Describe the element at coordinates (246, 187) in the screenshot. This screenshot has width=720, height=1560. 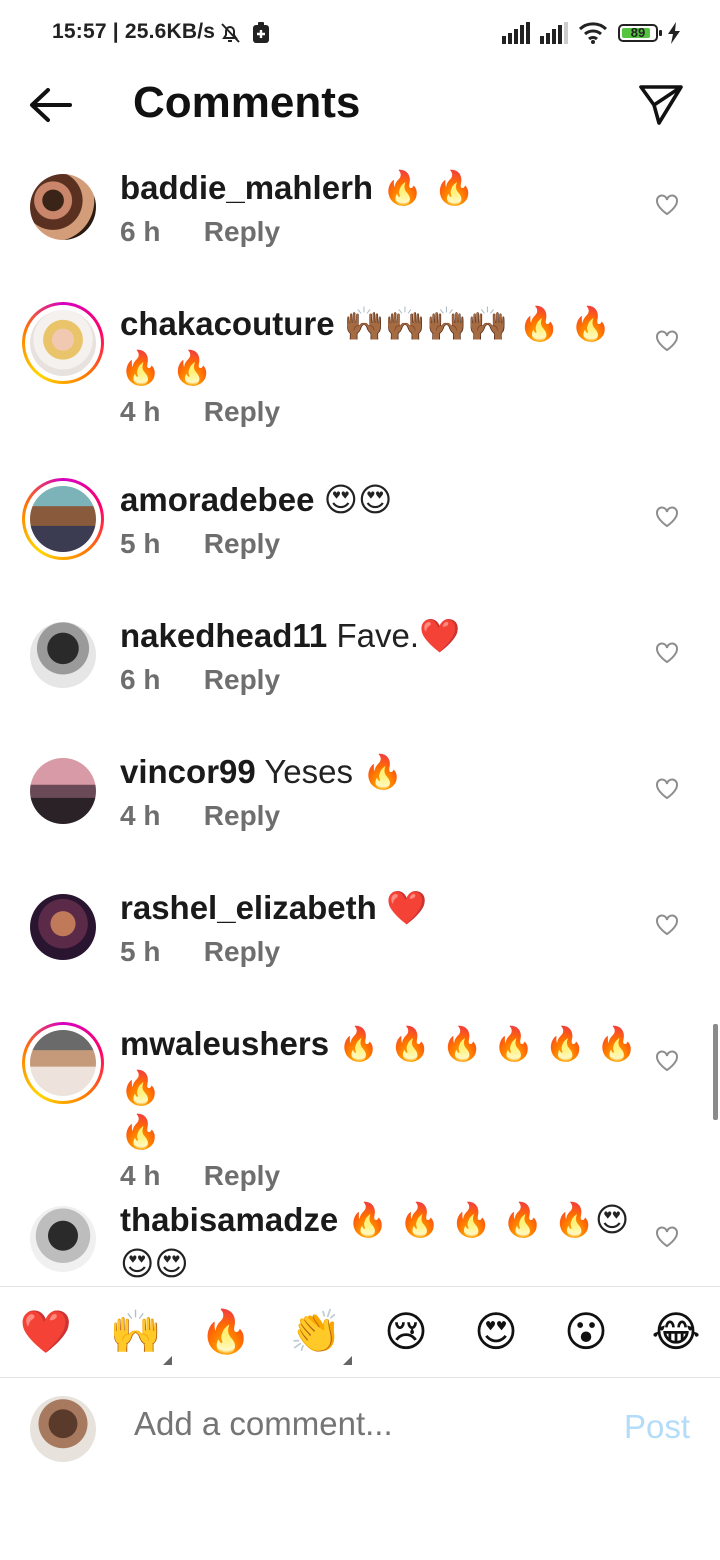
I see `comment-username: baddie_mahlerh` at that location.